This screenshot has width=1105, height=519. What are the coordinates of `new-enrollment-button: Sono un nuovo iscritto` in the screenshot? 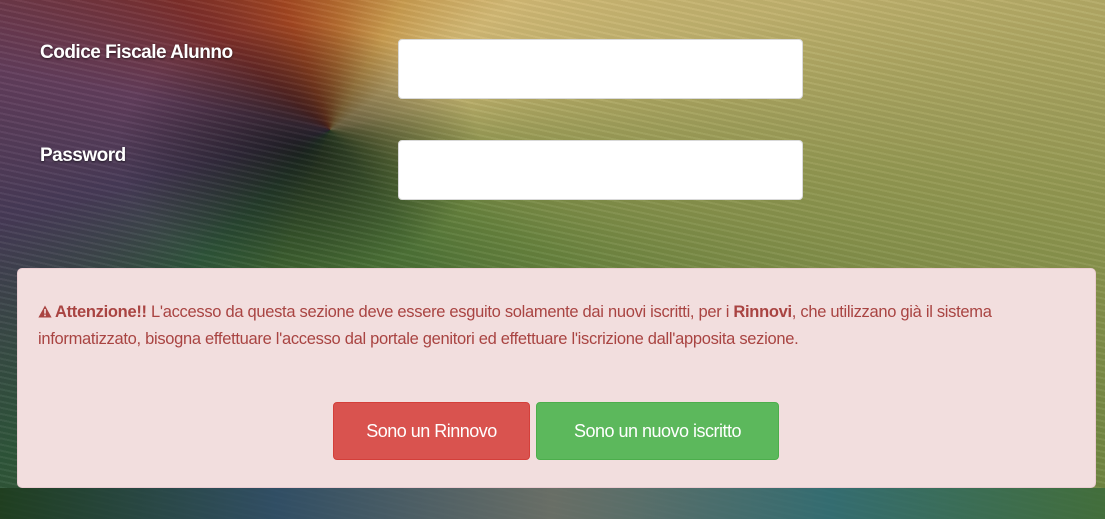 It's located at (657, 431).